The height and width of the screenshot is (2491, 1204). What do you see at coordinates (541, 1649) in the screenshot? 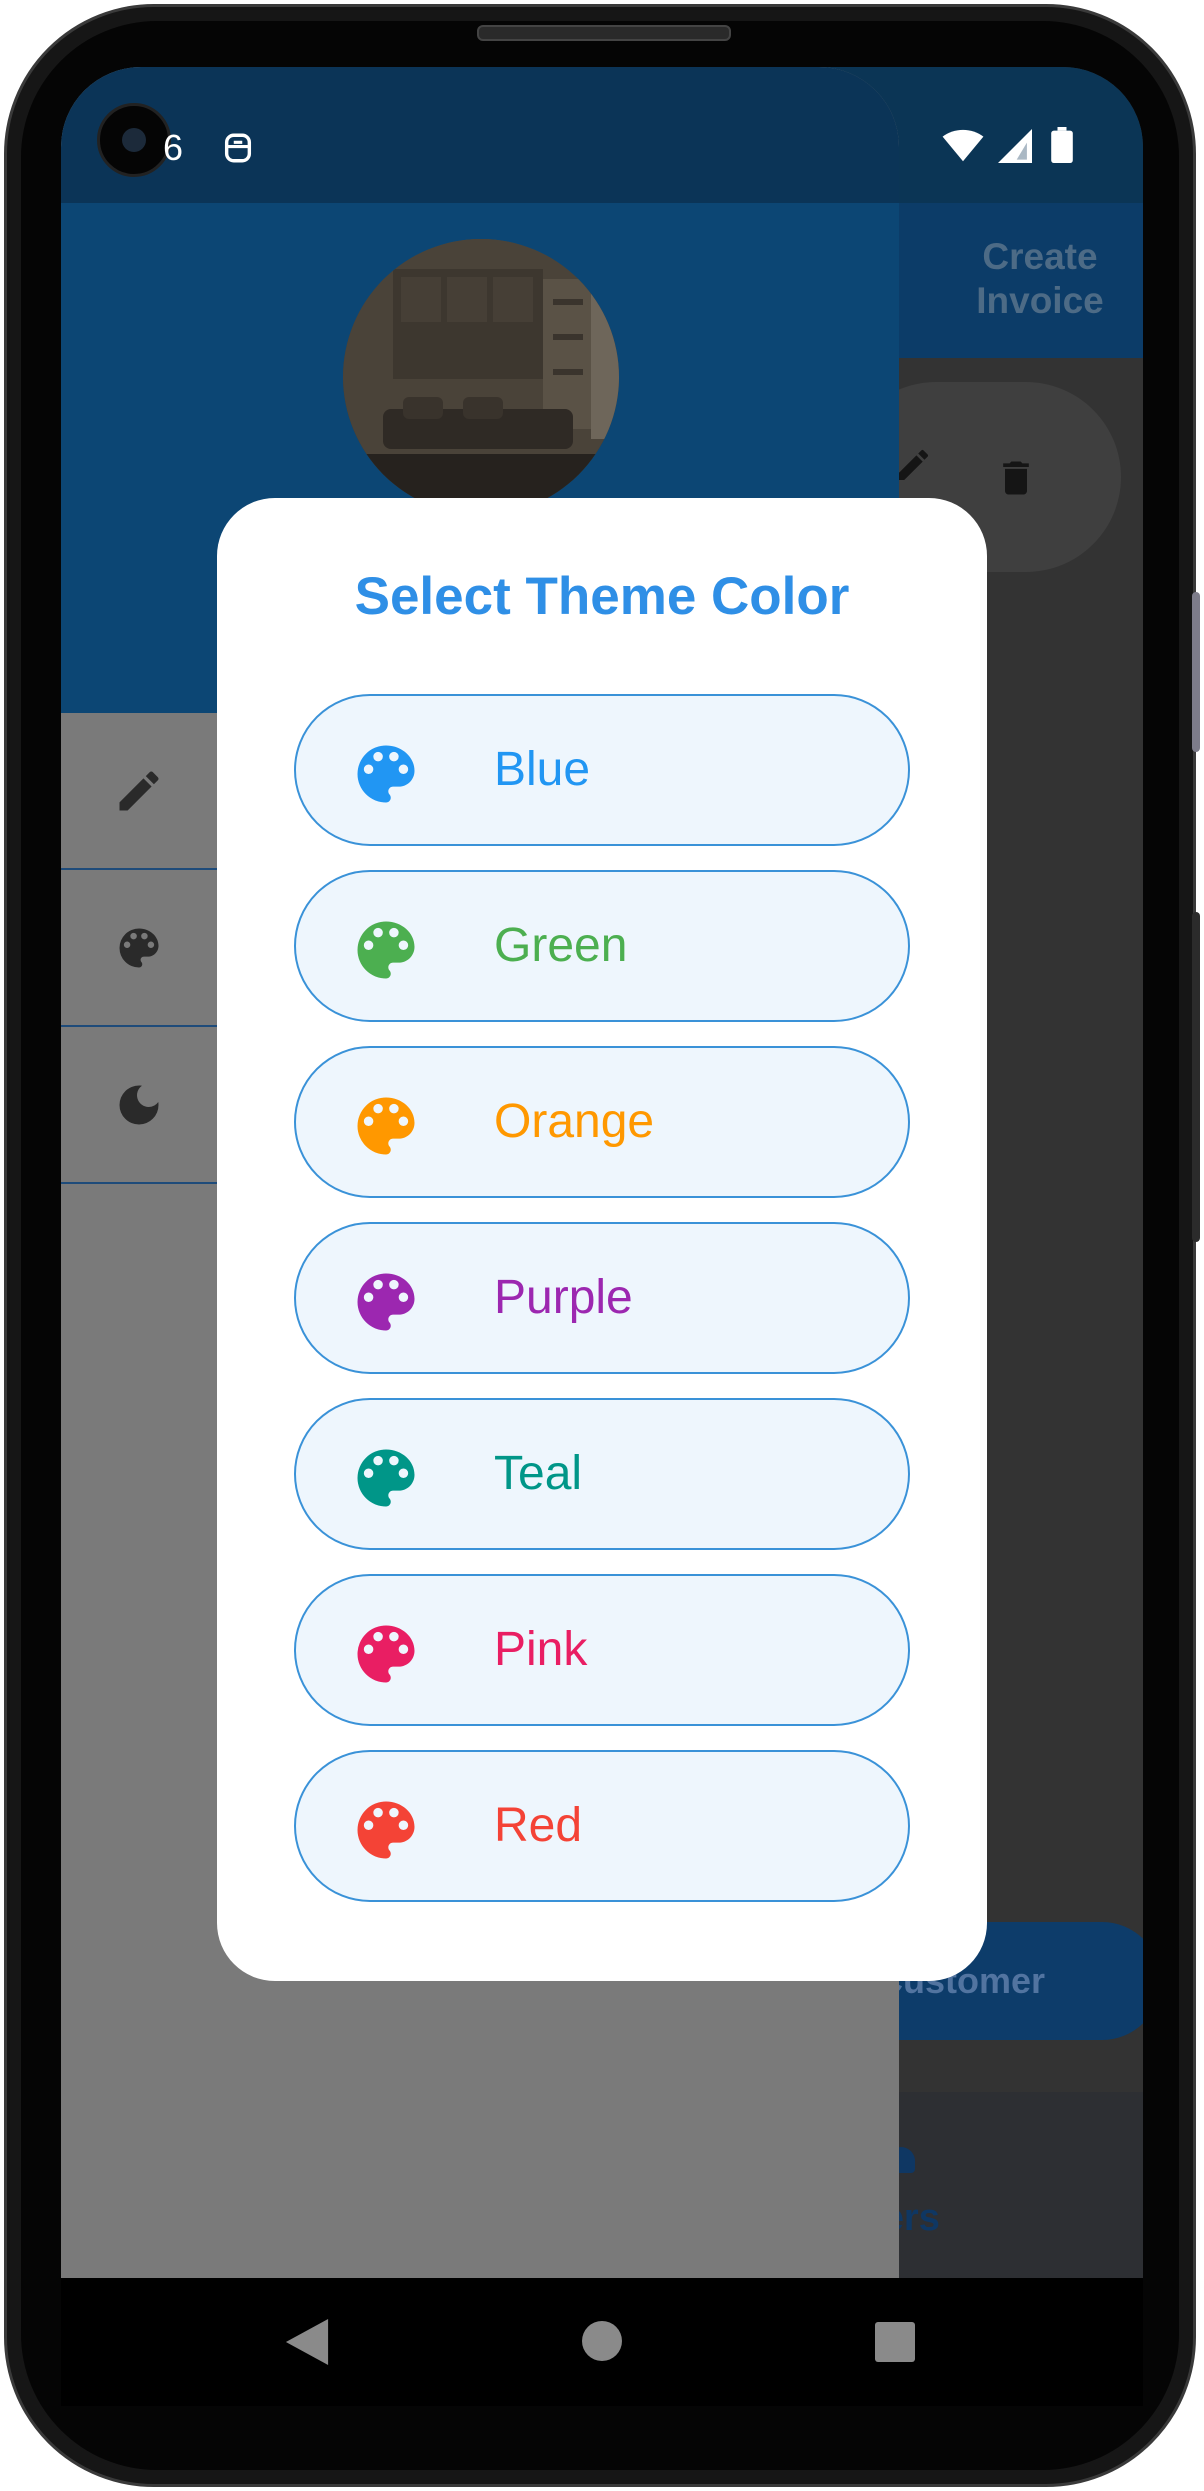
I see `theme-option-label: Pink` at bounding box center [541, 1649].